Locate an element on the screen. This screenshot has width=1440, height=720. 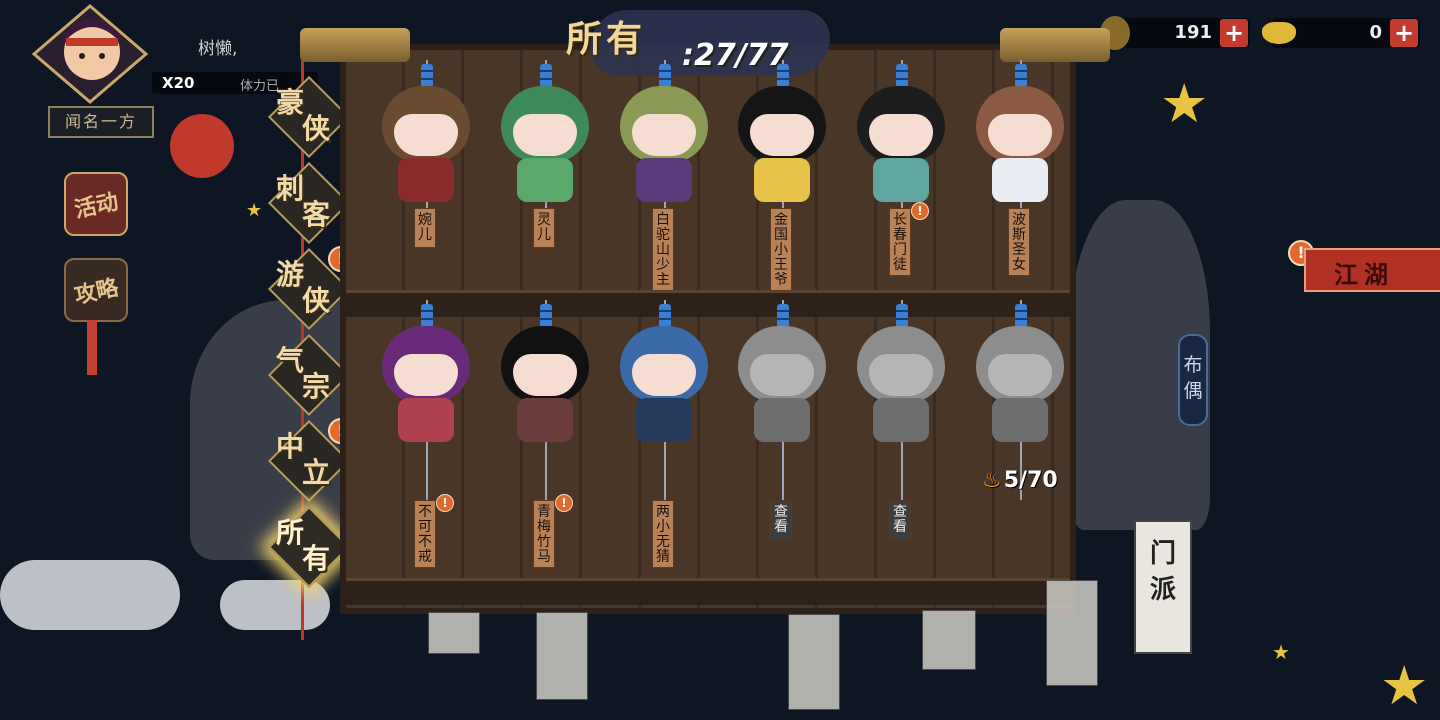
guide-button: 攻略 is located at coordinates (96, 290).